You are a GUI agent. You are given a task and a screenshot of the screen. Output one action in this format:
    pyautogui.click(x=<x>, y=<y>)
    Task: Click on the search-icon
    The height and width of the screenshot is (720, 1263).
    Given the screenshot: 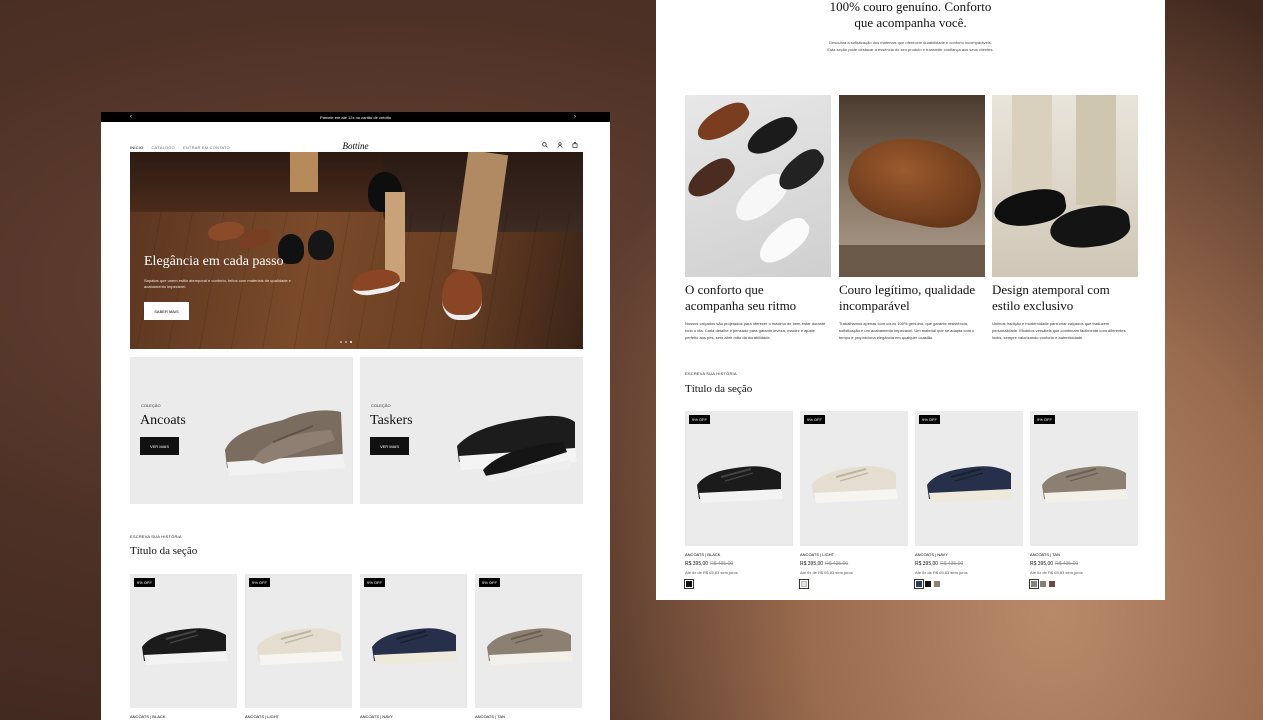 What is the action you would take?
    pyautogui.click(x=545, y=146)
    